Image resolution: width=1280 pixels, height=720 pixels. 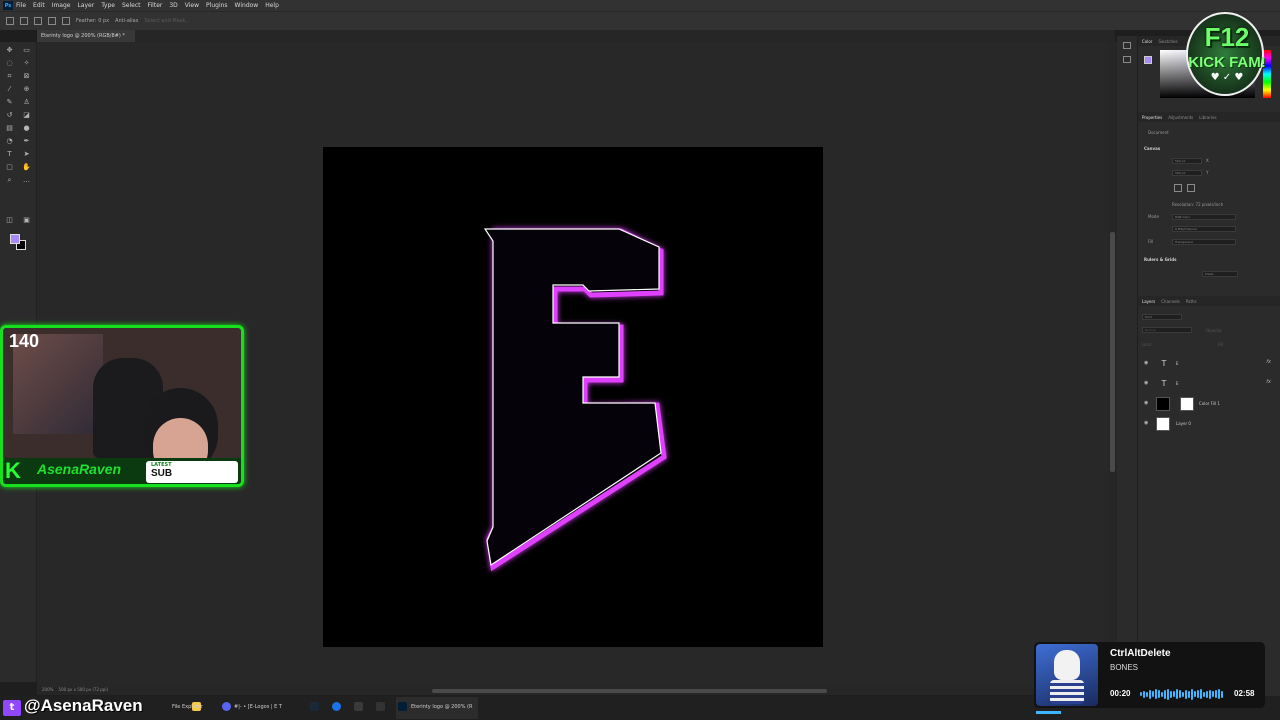 I want to click on photoshop-taskbar-icon, so click(x=402, y=706).